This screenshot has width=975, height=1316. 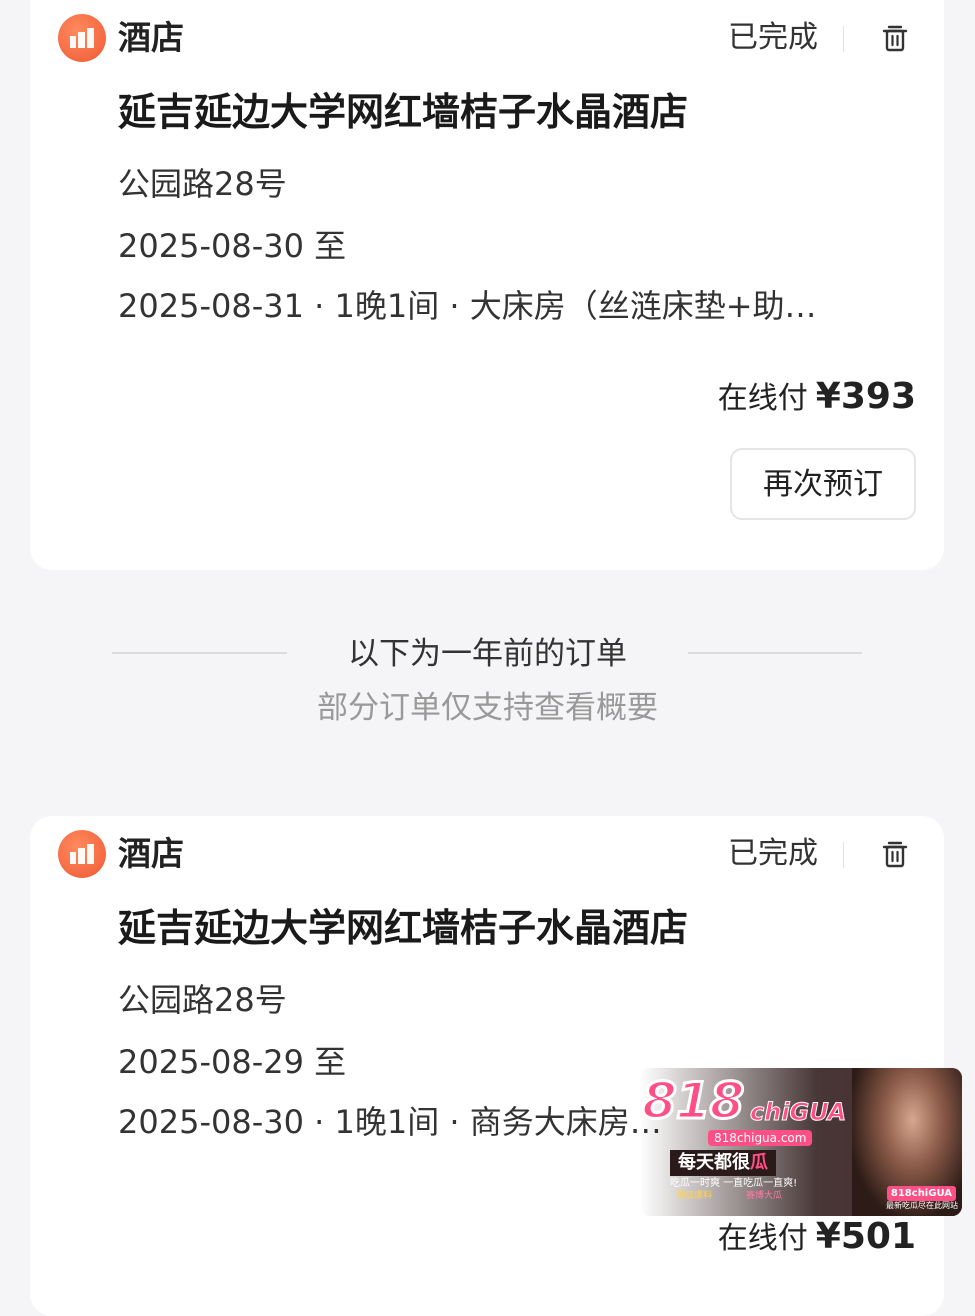 What do you see at coordinates (865, 1236) in the screenshot?
I see `price-amount: ¥501` at bounding box center [865, 1236].